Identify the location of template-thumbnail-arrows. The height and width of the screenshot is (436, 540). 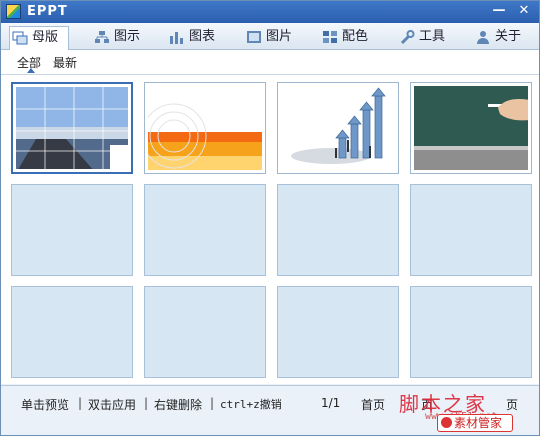
(338, 128).